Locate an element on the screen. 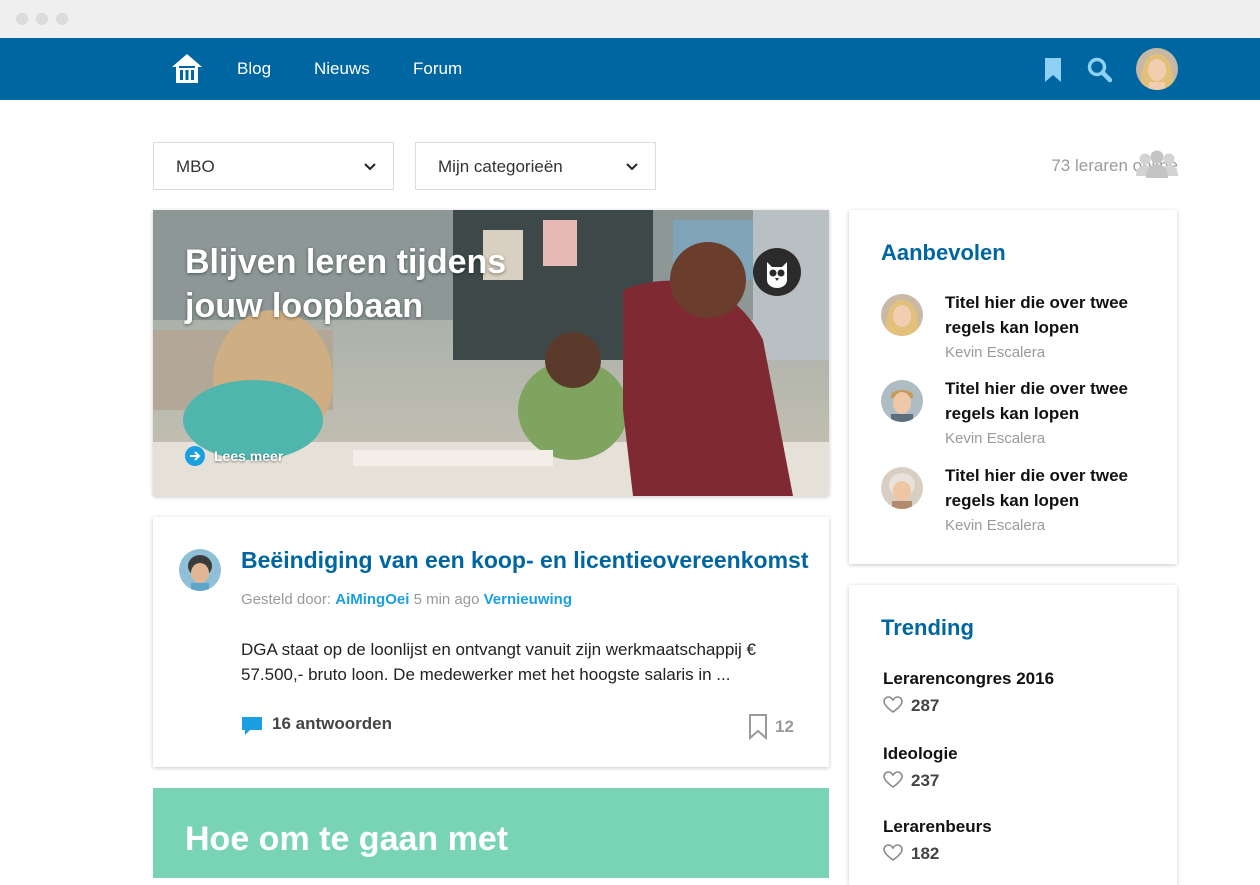 The width and height of the screenshot is (1260, 885). recommended-heading: Aanbevolen is located at coordinates (943, 252).